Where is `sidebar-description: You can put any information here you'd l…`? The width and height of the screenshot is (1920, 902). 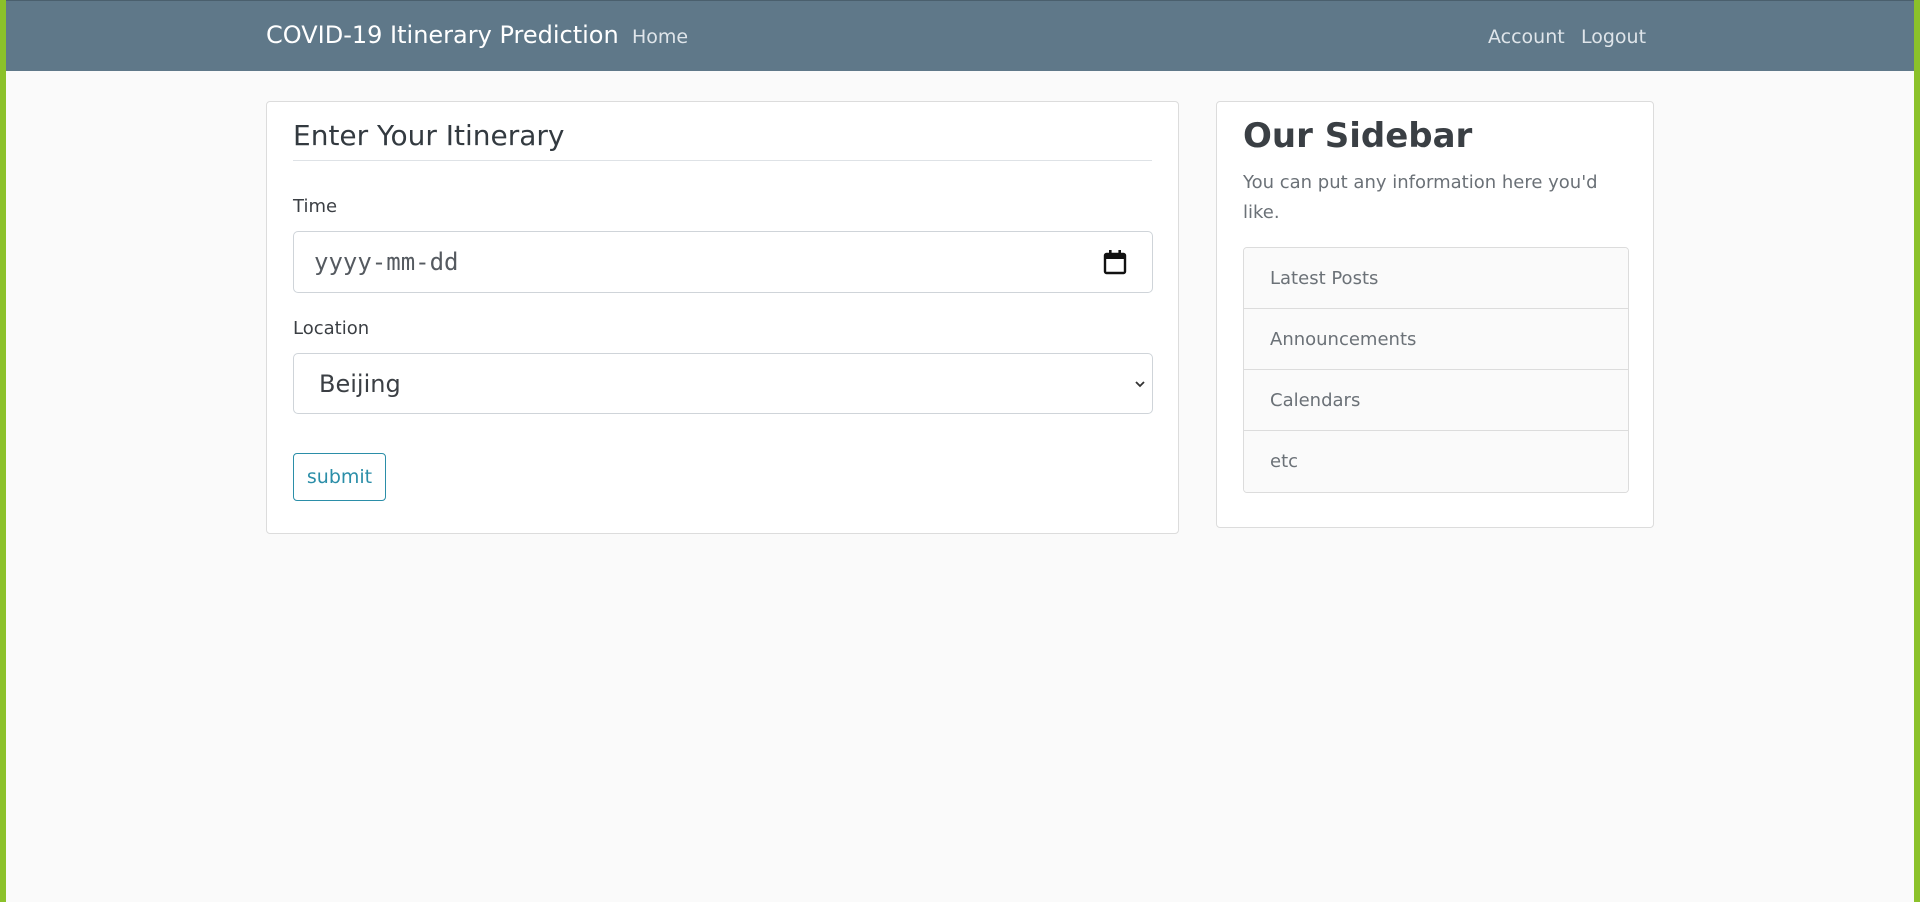
sidebar-description: You can put any information here you'd l… is located at coordinates (1420, 197).